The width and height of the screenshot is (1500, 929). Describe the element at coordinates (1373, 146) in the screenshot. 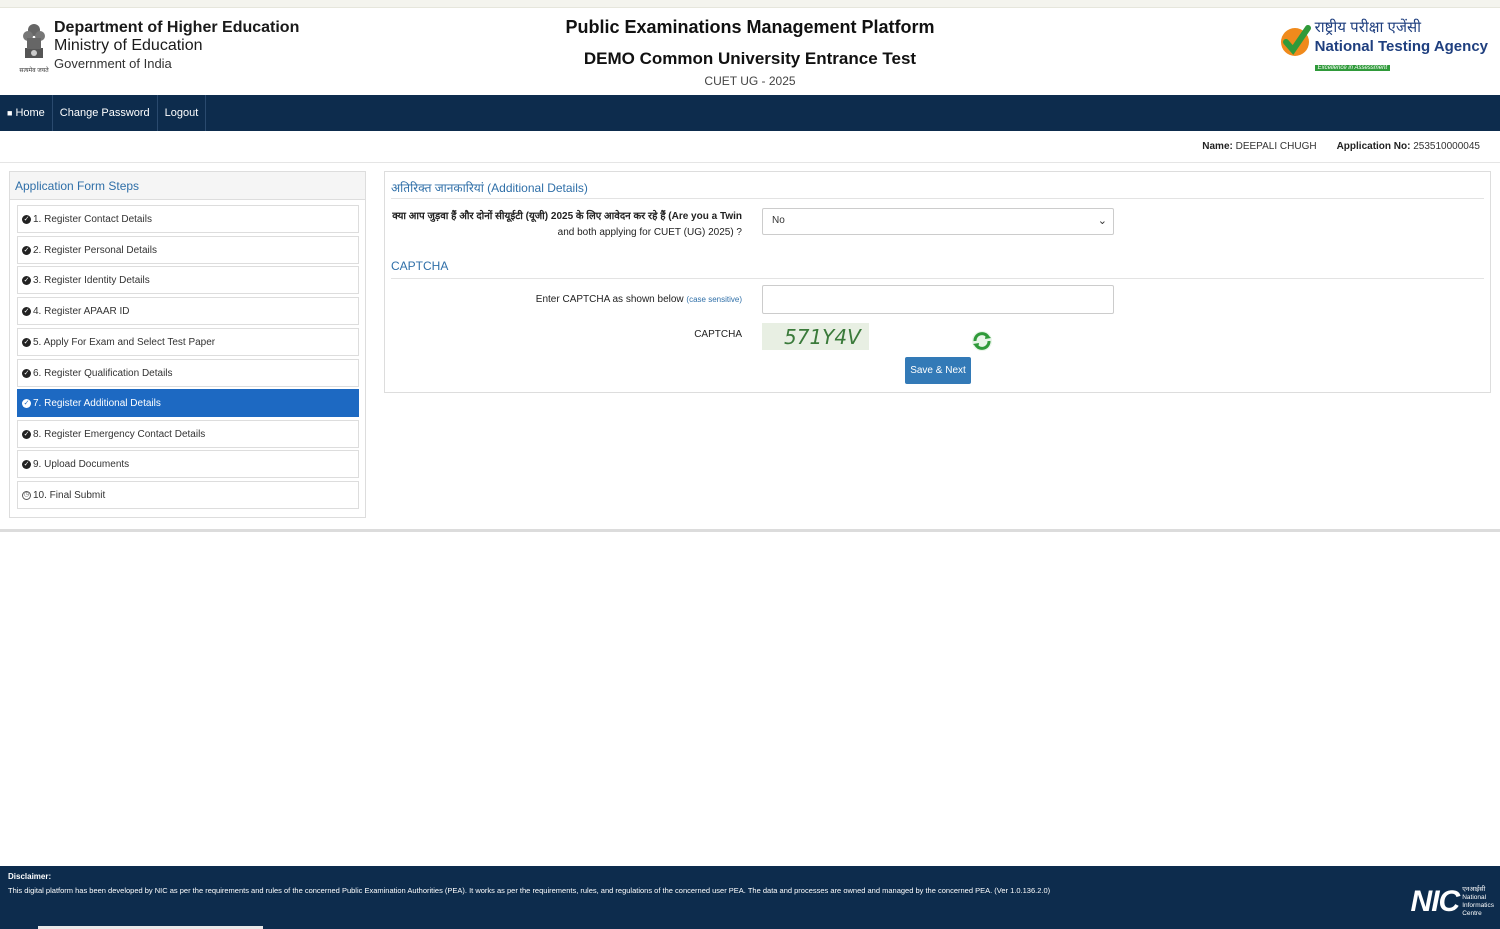

I see `application-no-label: Application No:` at that location.